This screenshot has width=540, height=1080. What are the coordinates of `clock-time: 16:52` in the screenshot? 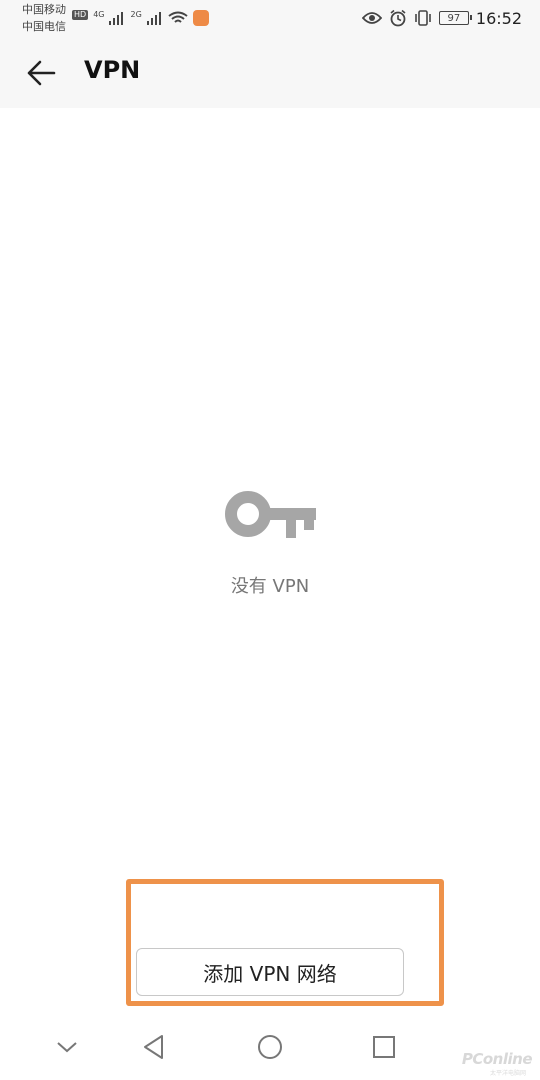 It's located at (498, 18).